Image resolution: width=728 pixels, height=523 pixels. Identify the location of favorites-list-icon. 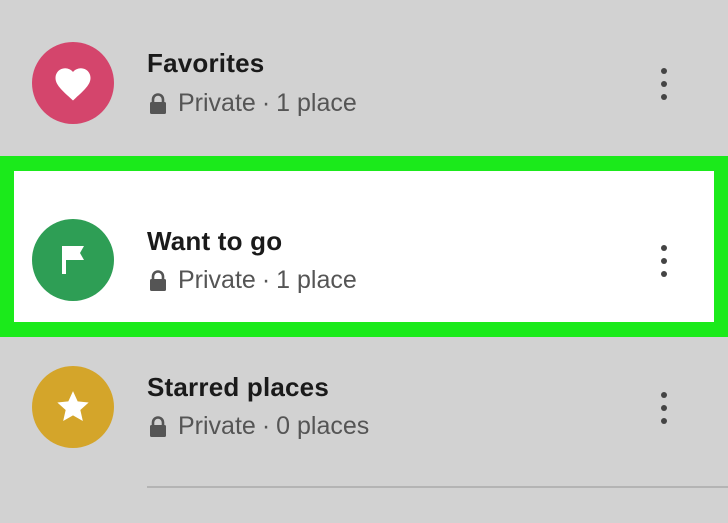
(73, 83).